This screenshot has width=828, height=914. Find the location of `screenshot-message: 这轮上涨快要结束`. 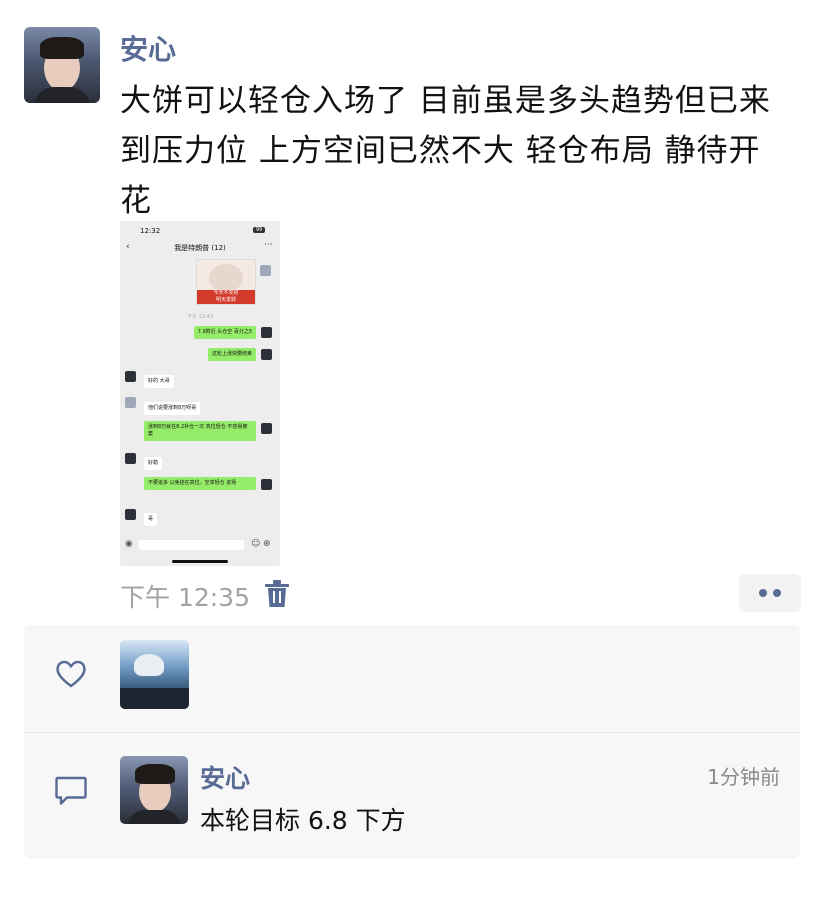

screenshot-message: 这轮上涨快要结束 is located at coordinates (231, 354).